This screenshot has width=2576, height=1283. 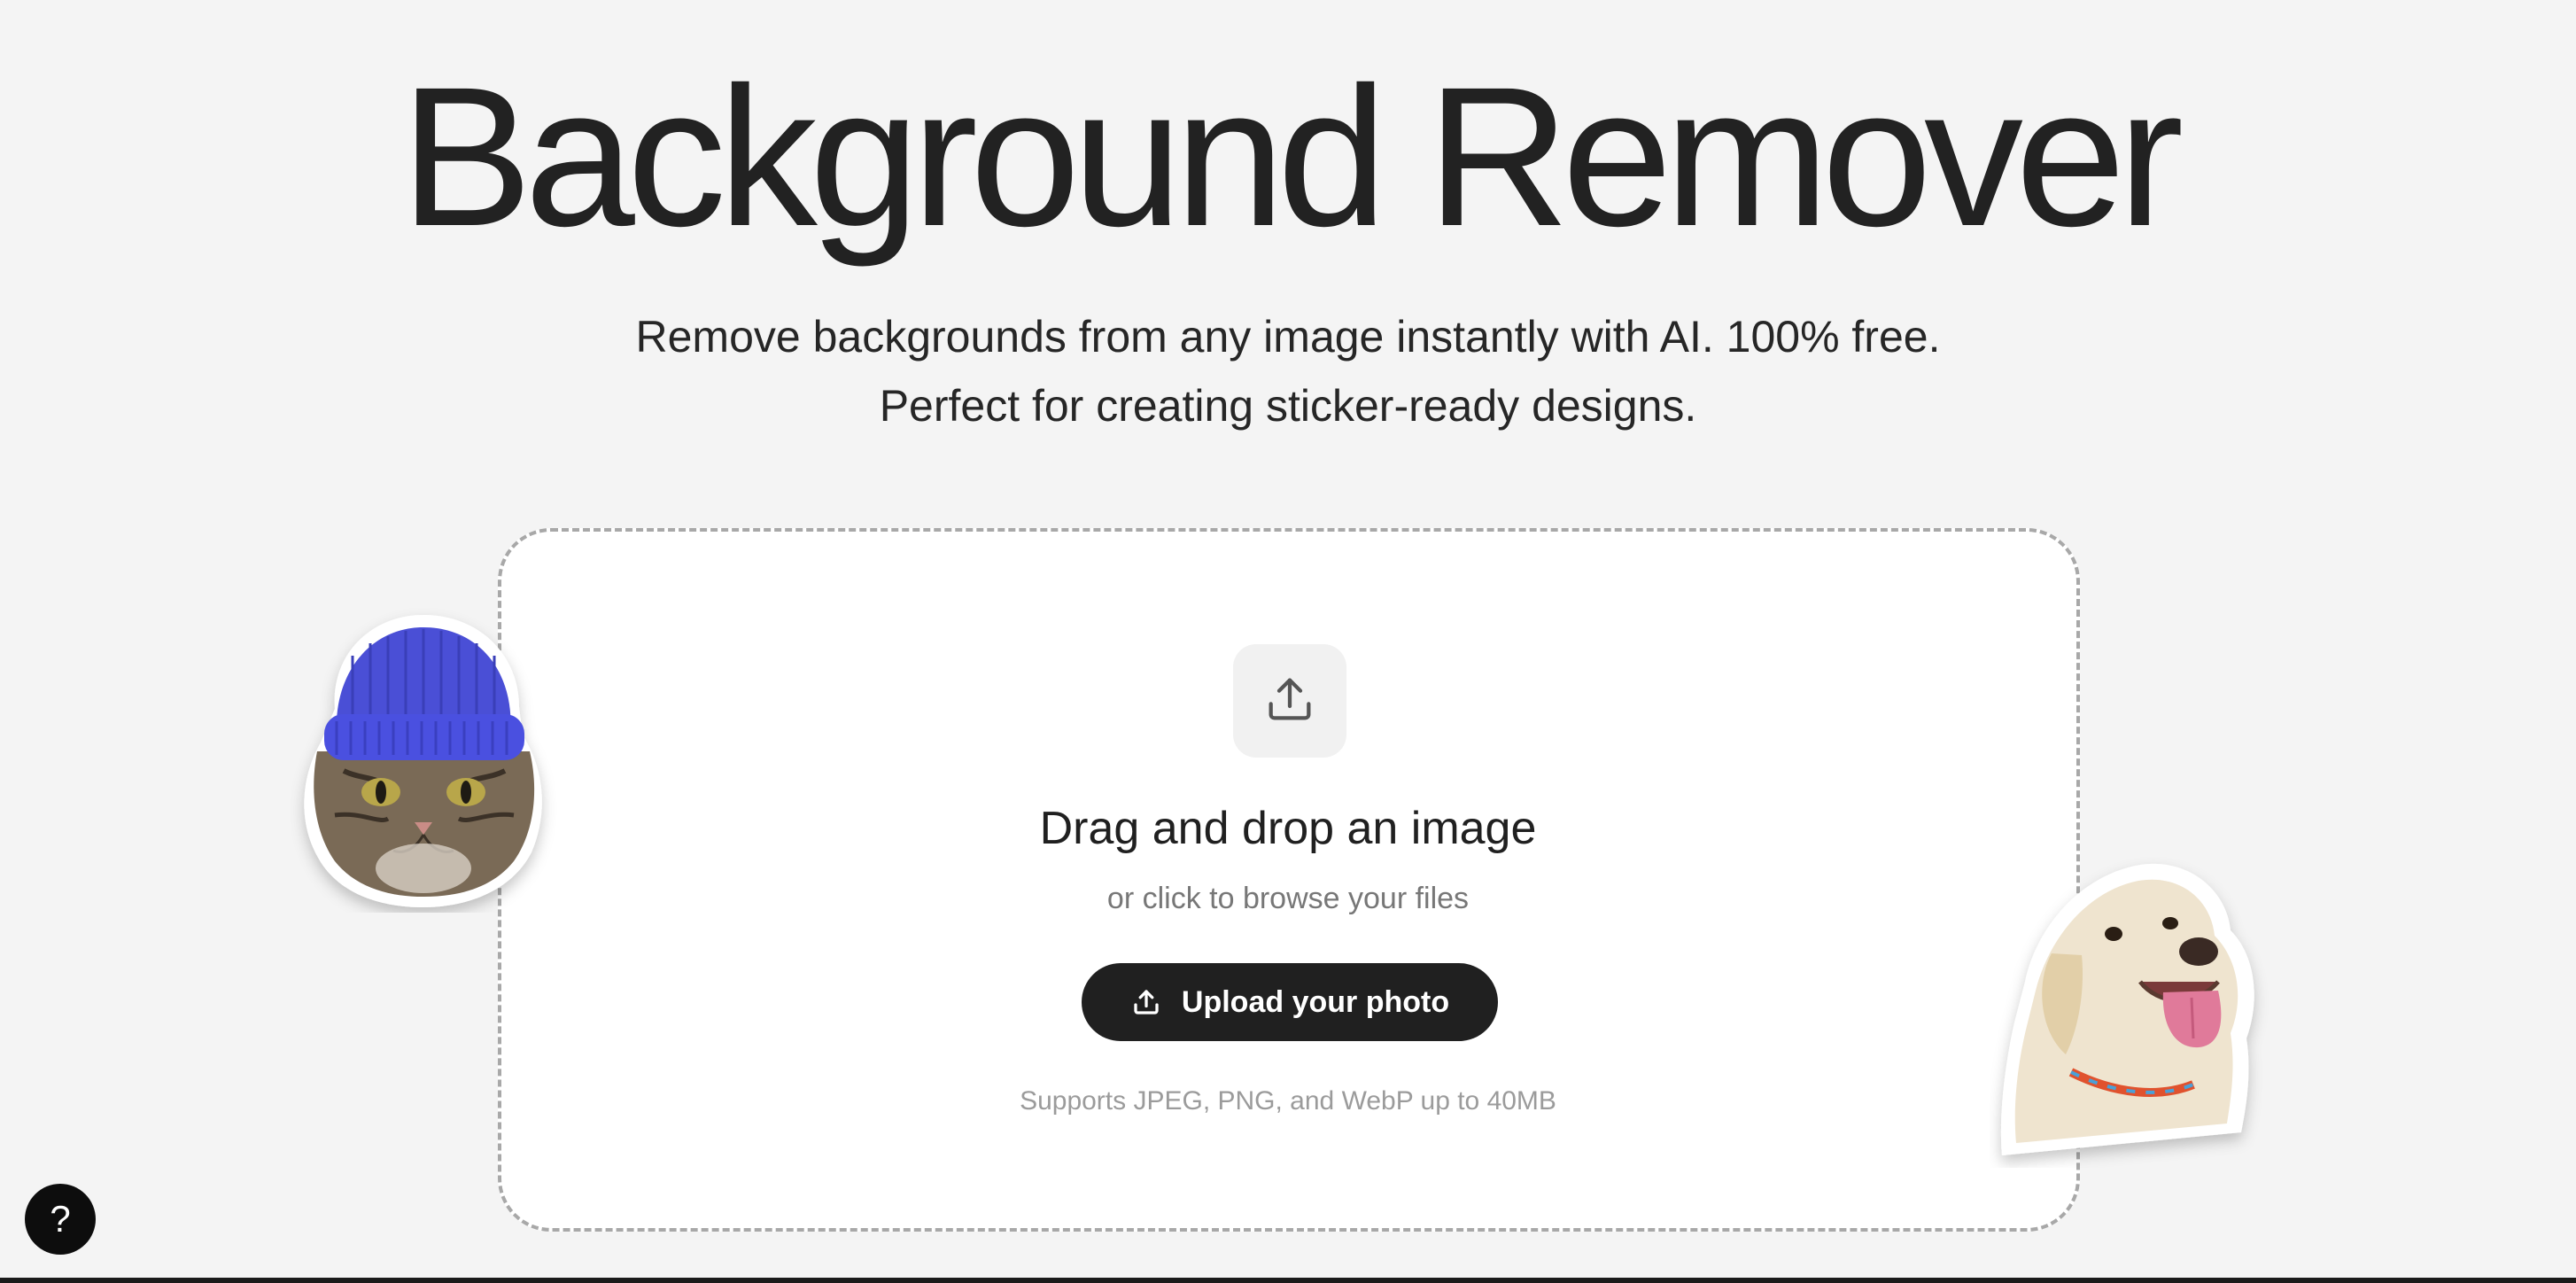 What do you see at coordinates (423, 758) in the screenshot?
I see `cat-sticker` at bounding box center [423, 758].